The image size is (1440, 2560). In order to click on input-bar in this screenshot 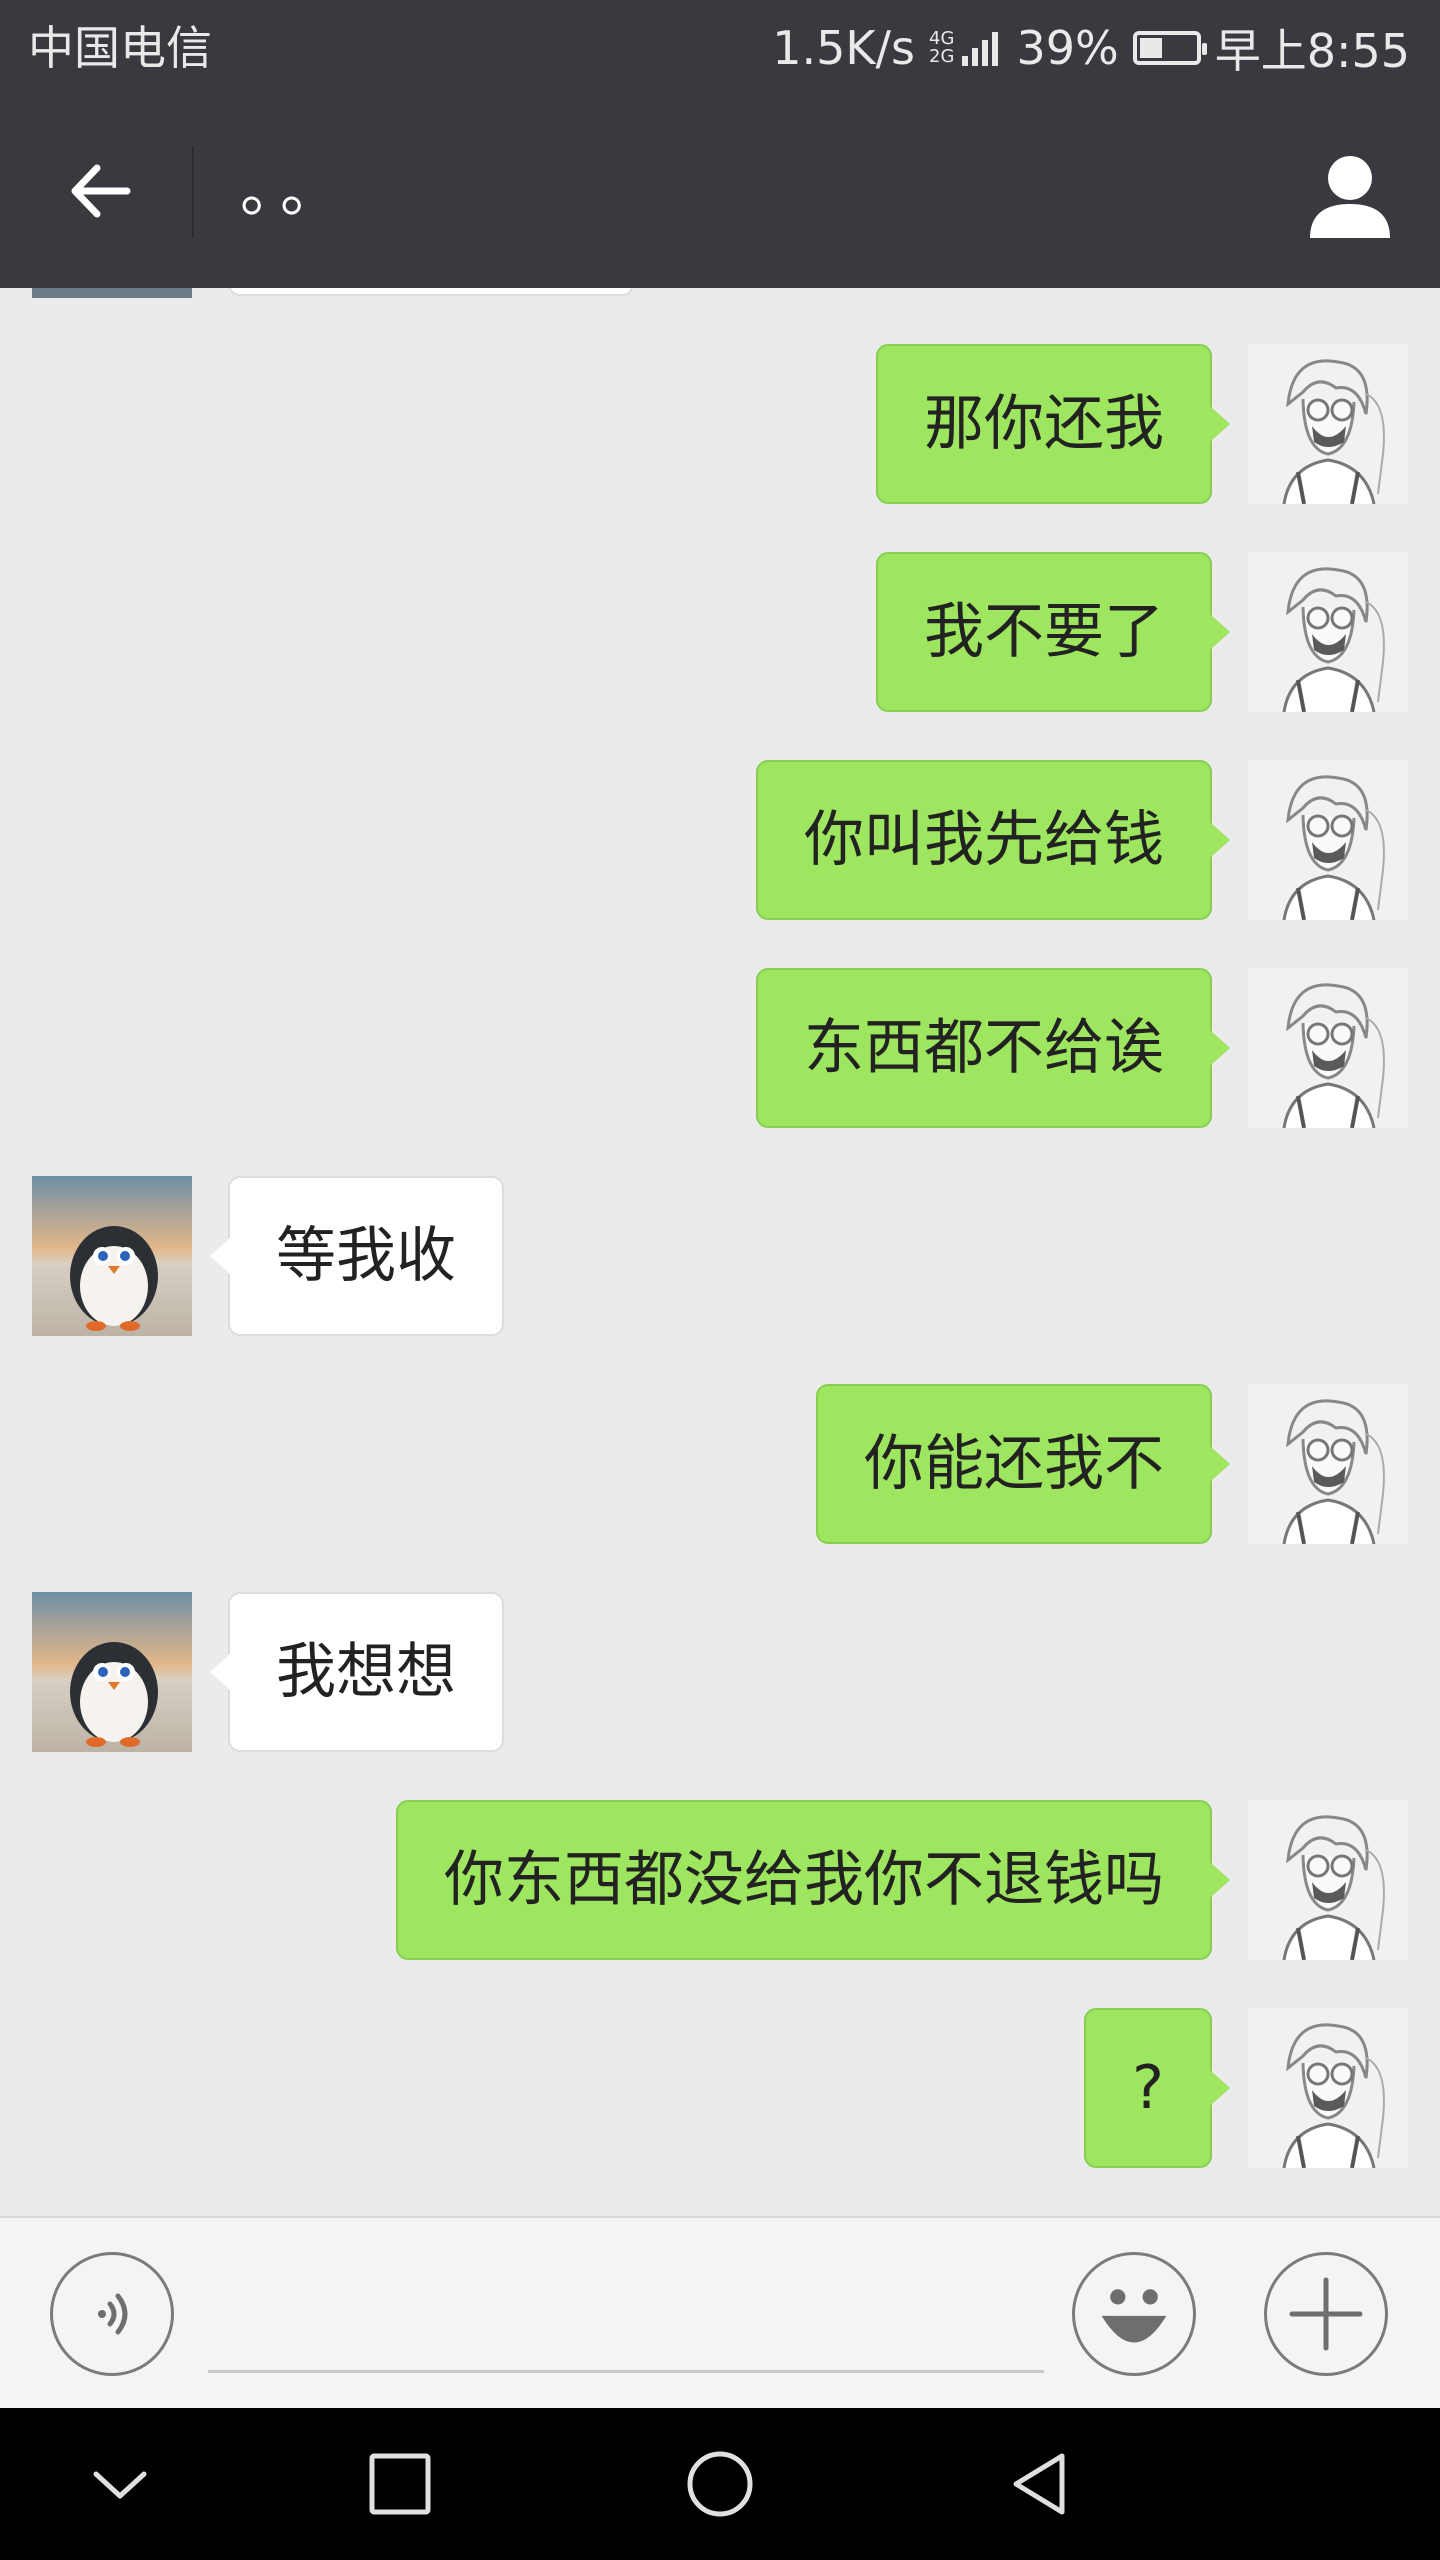, I will do `click(720, 2312)`.